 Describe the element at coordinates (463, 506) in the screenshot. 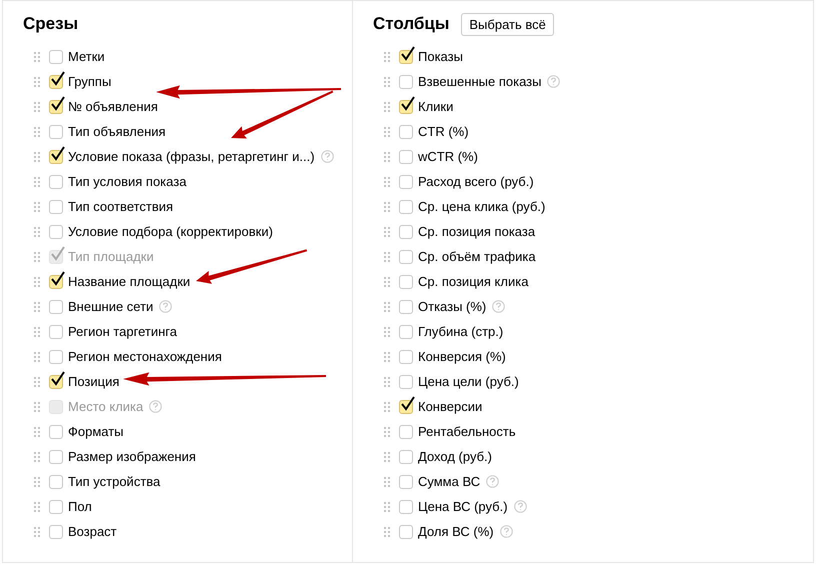

I see `checkbox-label: Цена ВС (руб.)` at that location.